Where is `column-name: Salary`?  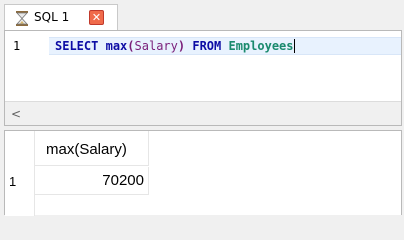
column-name: Salary is located at coordinates (156, 46).